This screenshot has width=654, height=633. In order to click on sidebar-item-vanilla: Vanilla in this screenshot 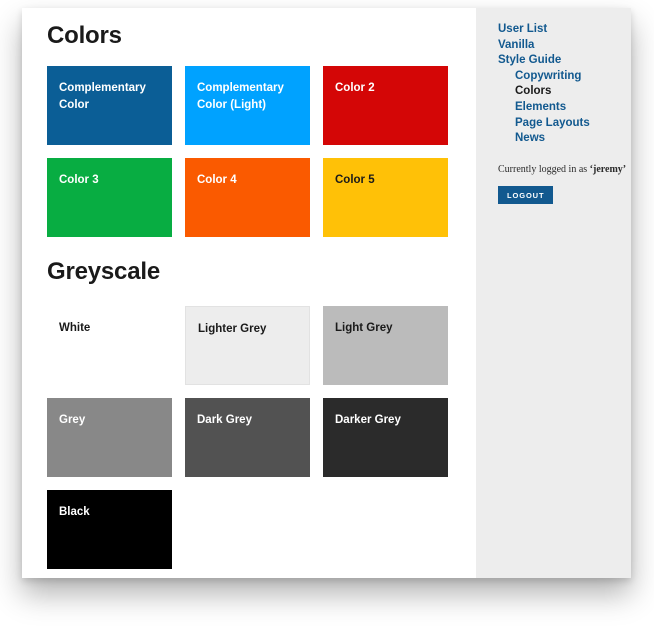, I will do `click(559, 46)`.